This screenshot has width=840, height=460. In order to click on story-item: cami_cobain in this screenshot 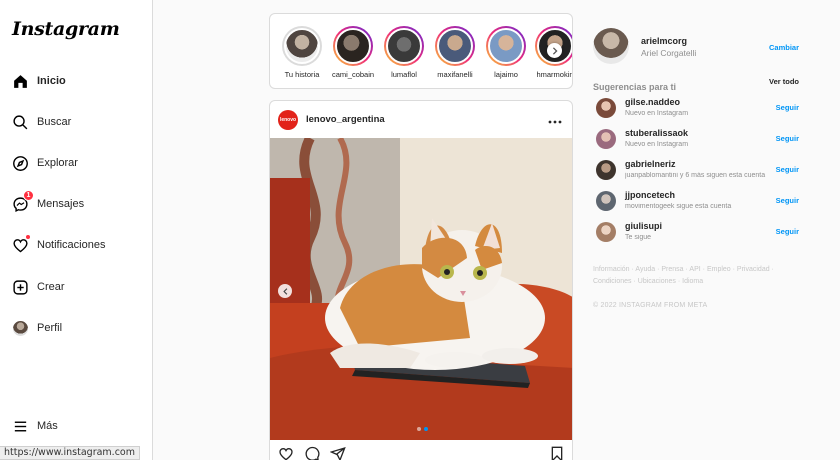, I will do `click(353, 52)`.